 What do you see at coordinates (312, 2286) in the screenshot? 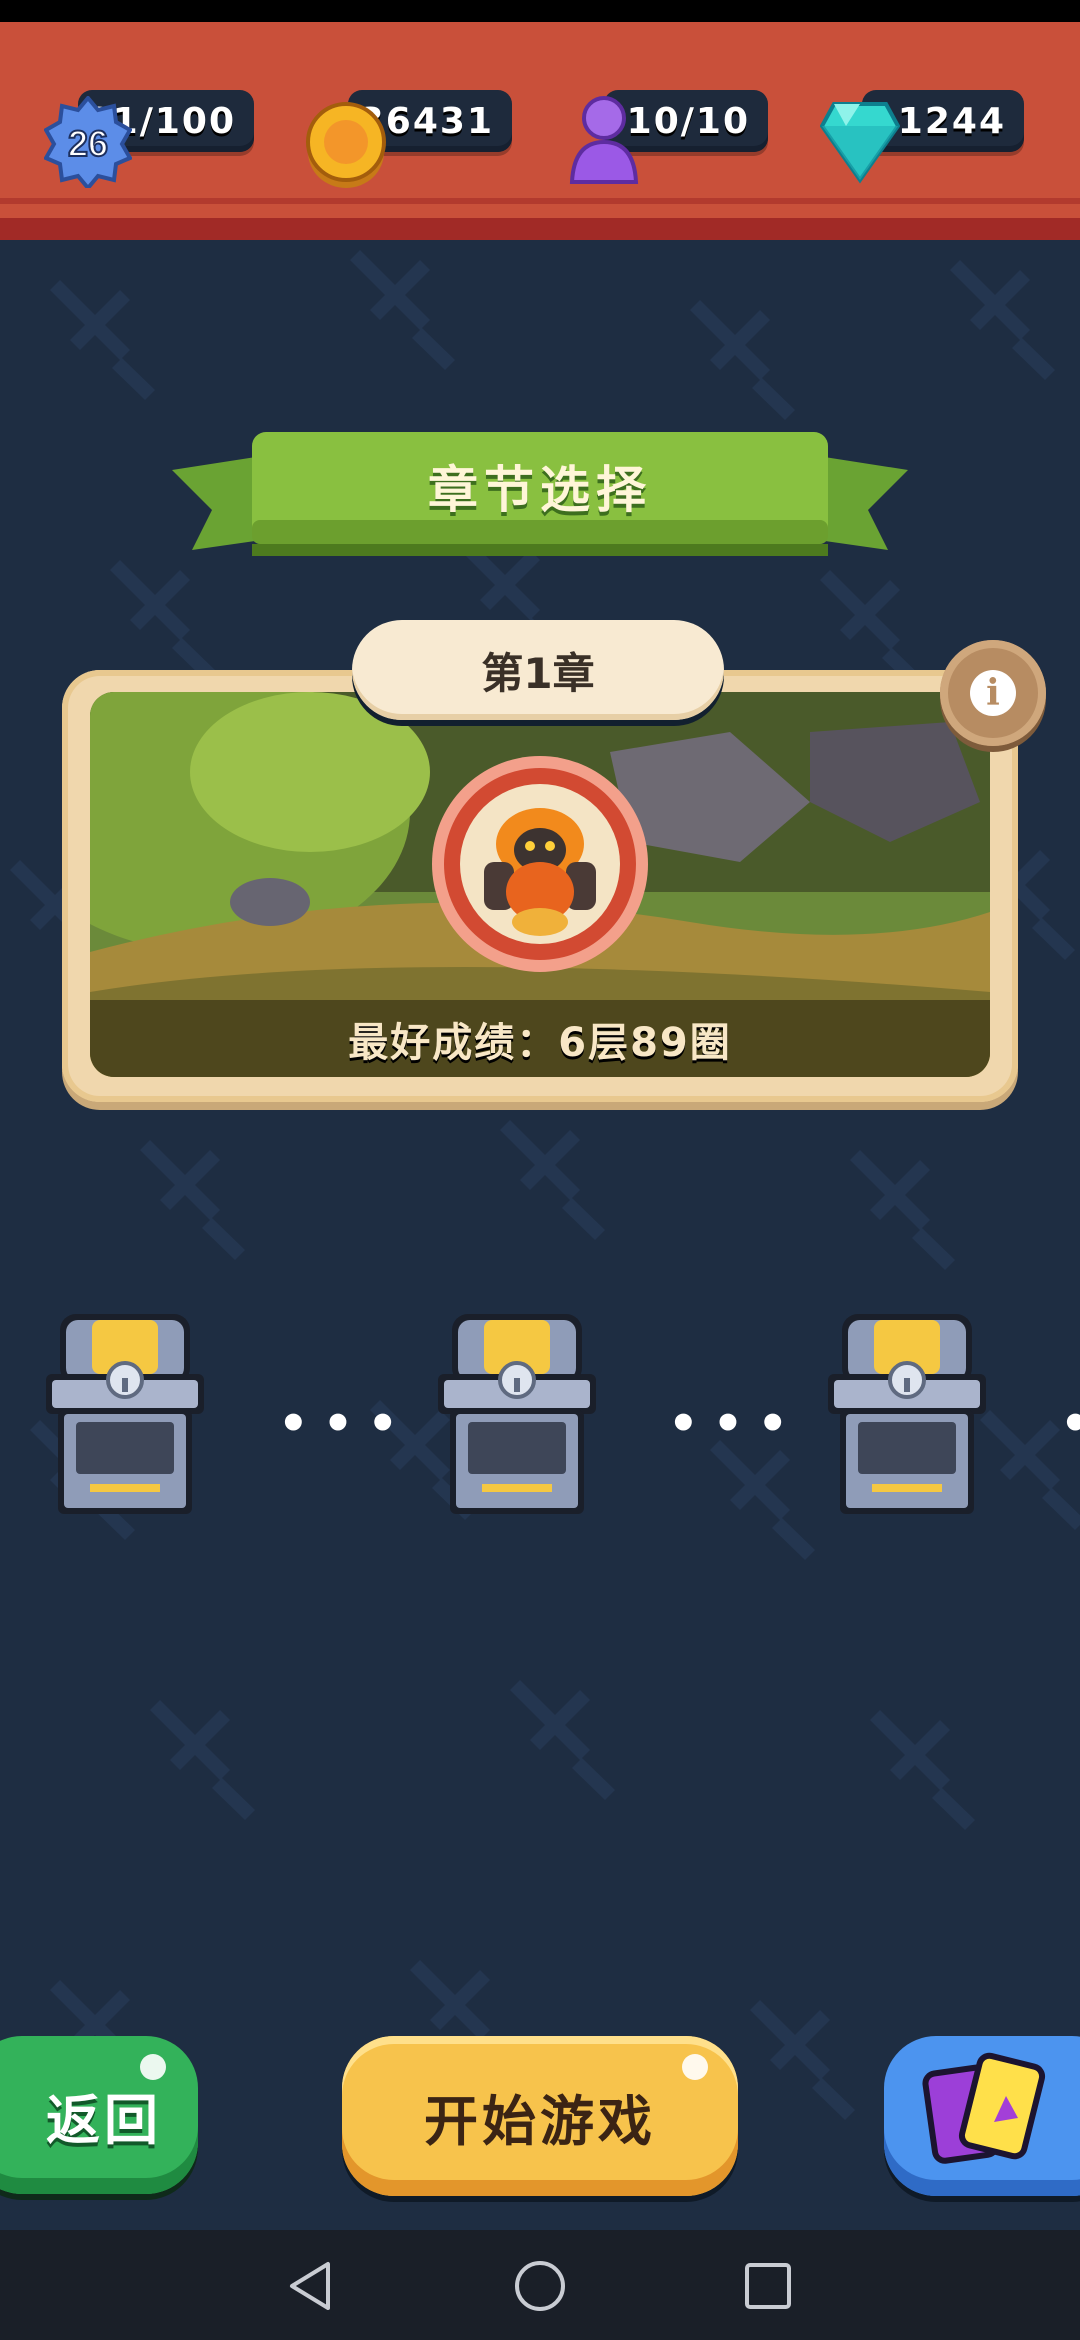
I see `back-nav-icon` at bounding box center [312, 2286].